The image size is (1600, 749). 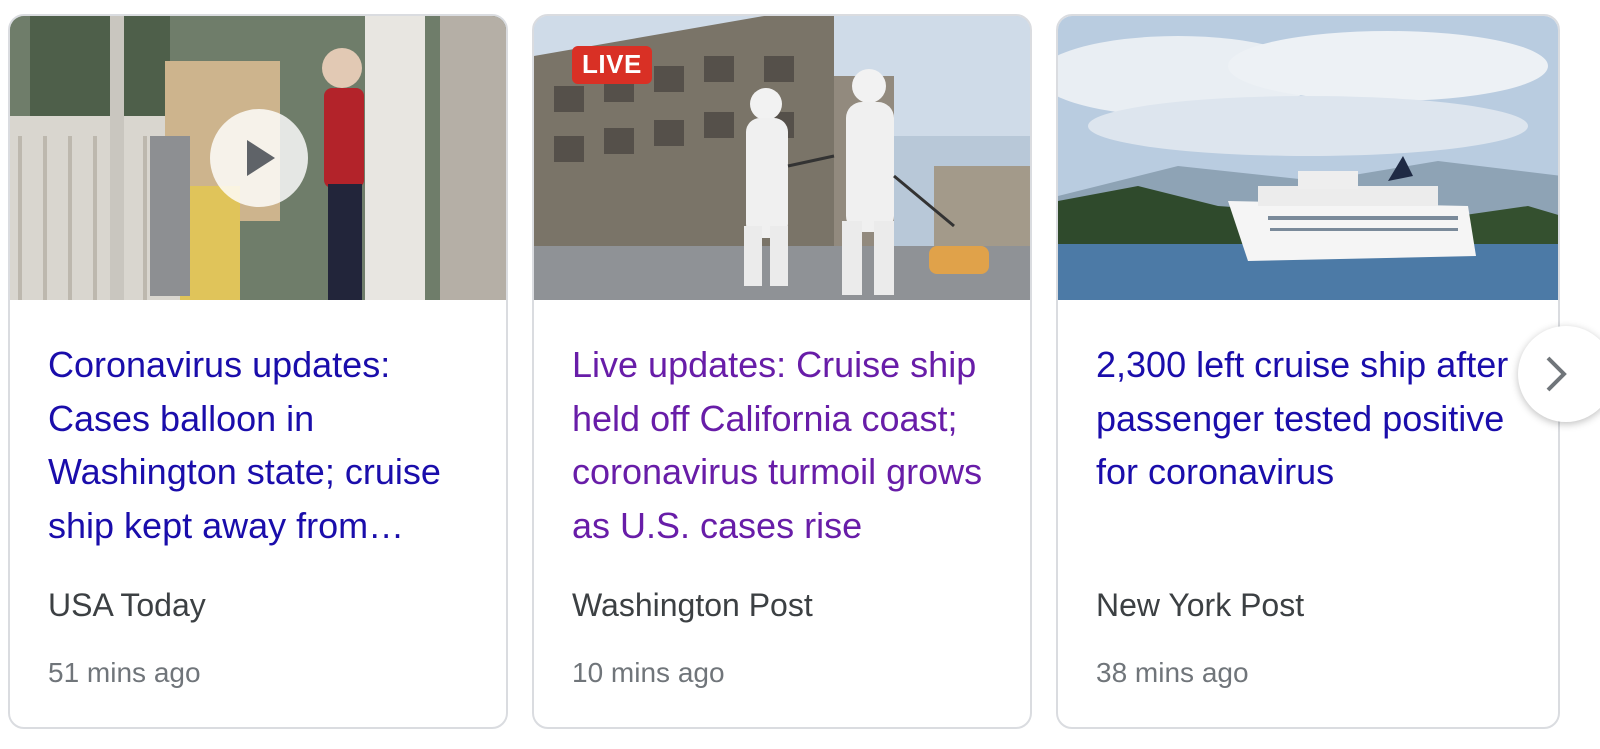 I want to click on play-icon, so click(x=261, y=158).